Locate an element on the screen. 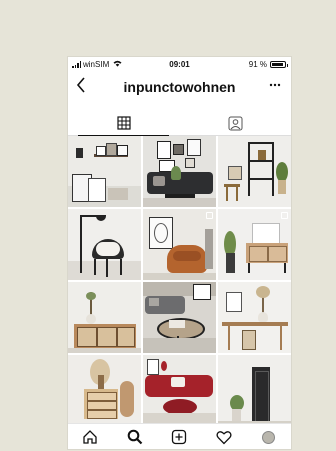 The width and height of the screenshot is (336, 451). battery-percent: 91 % is located at coordinates (257, 64).